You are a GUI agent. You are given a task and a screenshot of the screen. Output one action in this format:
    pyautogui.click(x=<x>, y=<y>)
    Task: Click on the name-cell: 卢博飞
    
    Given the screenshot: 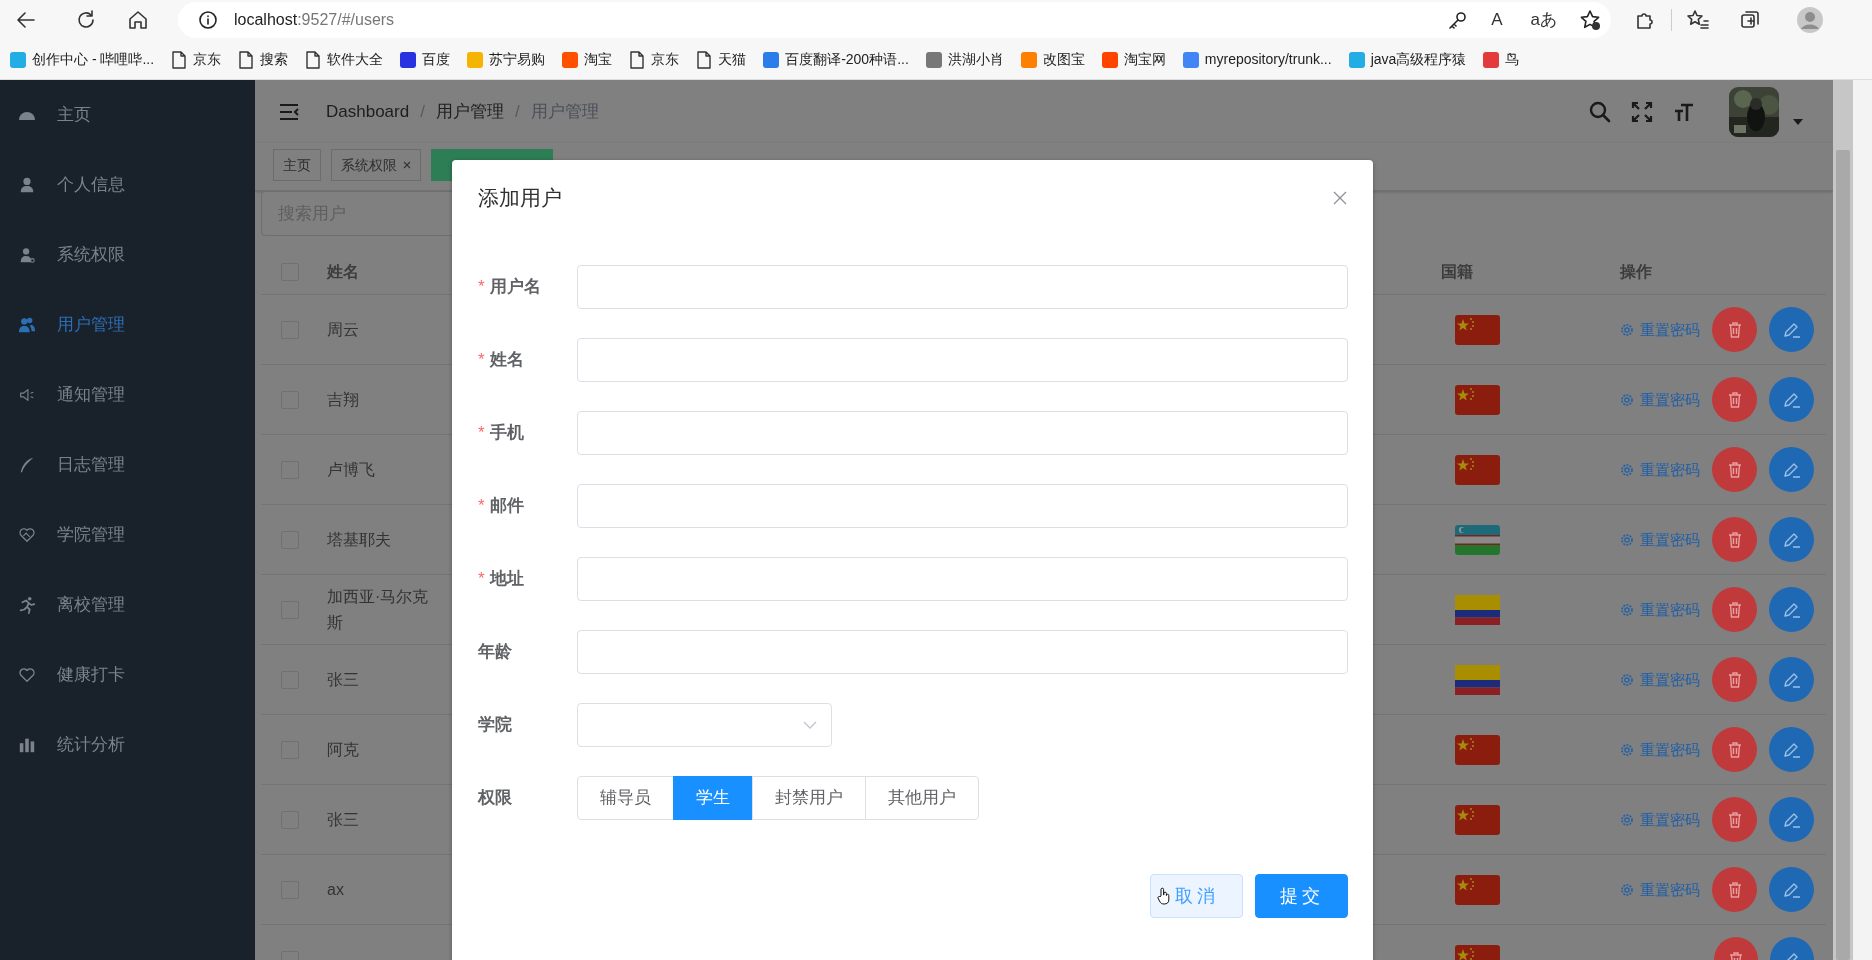 What is the action you would take?
    pyautogui.click(x=351, y=469)
    